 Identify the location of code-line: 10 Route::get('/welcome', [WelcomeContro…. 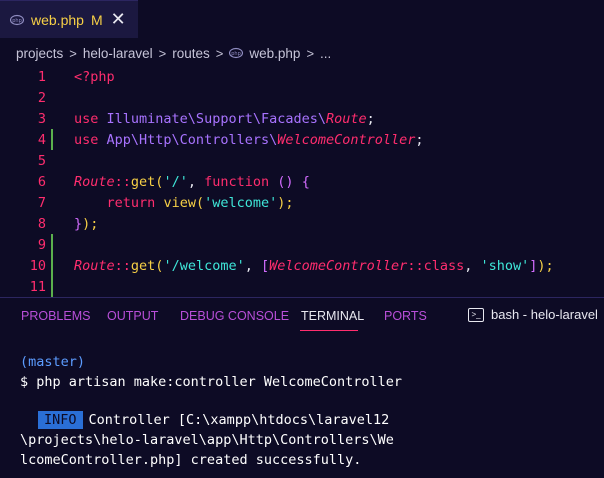
(302, 265).